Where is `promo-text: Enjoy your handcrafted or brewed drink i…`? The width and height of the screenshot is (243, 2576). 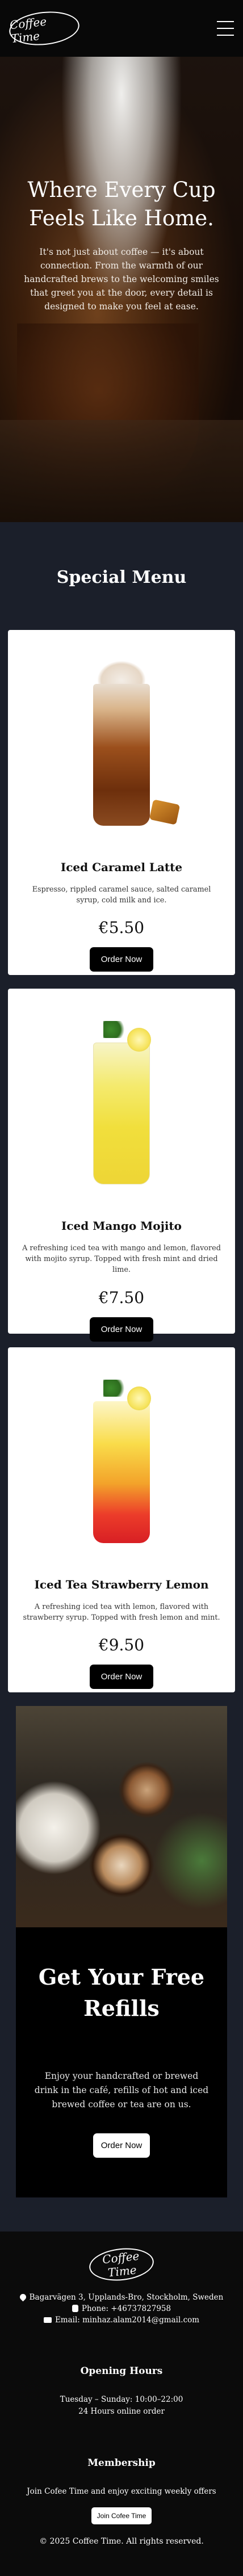 promo-text: Enjoy your handcrafted or brewed drink i… is located at coordinates (122, 2090).